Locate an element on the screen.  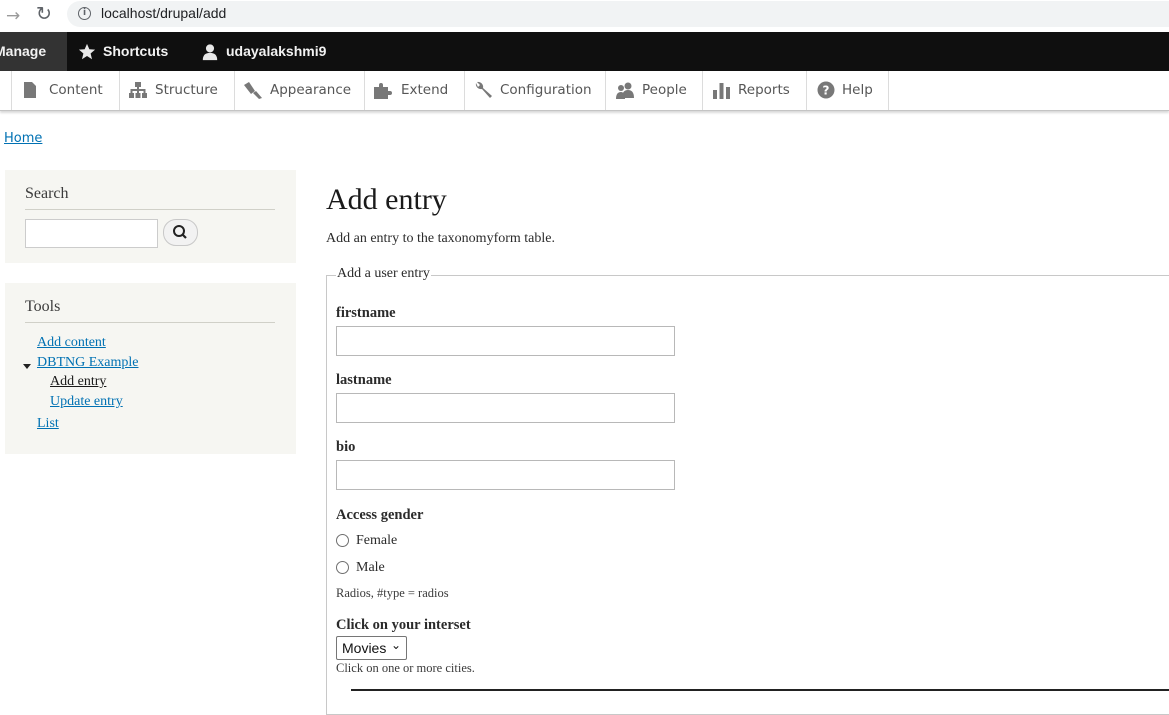
firstname-field is located at coordinates (505, 341).